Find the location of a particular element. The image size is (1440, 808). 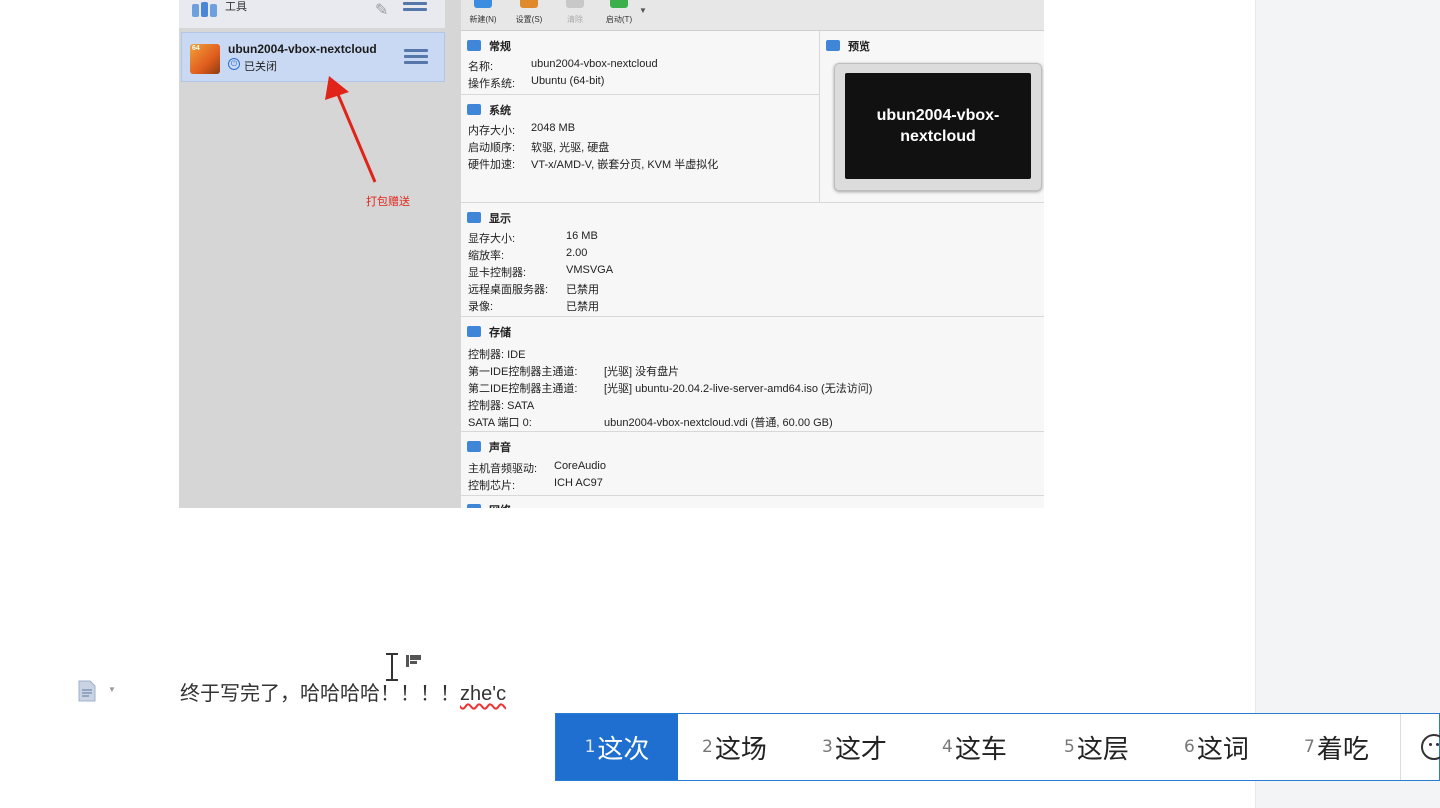

kv-row: 硬件加速: VT-x/AMD-V, 嵌套分页, KVM 半虚拟化 is located at coordinates (593, 165).